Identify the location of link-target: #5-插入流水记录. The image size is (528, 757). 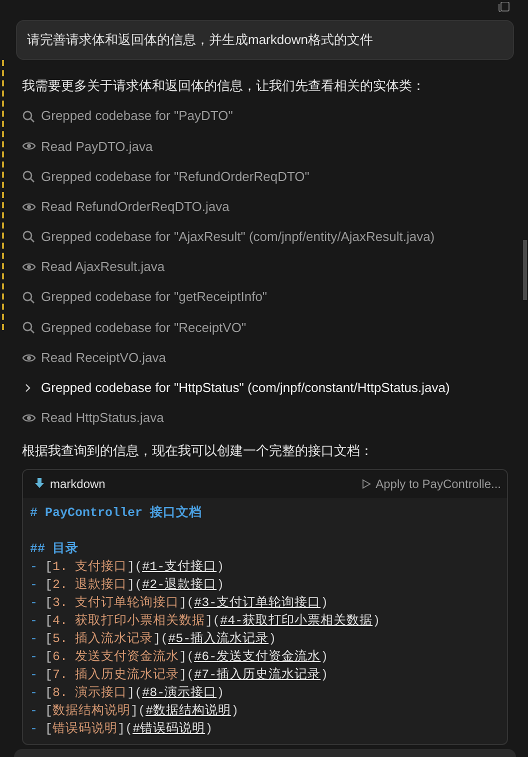
(218, 639).